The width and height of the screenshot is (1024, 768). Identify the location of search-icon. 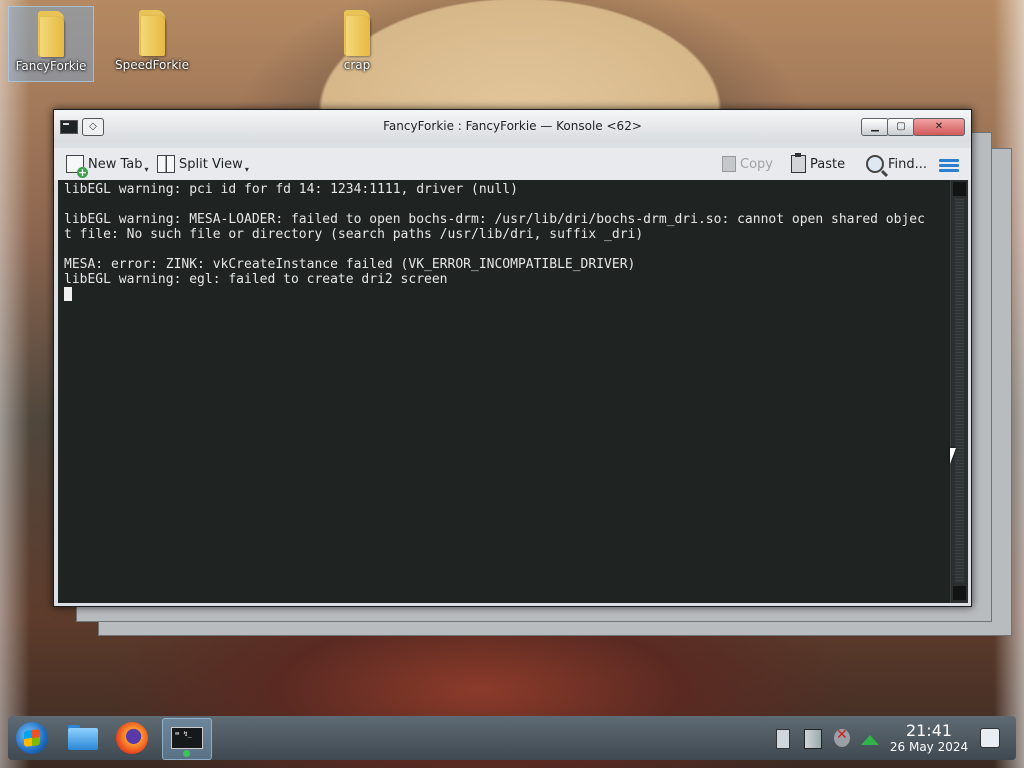
(875, 164).